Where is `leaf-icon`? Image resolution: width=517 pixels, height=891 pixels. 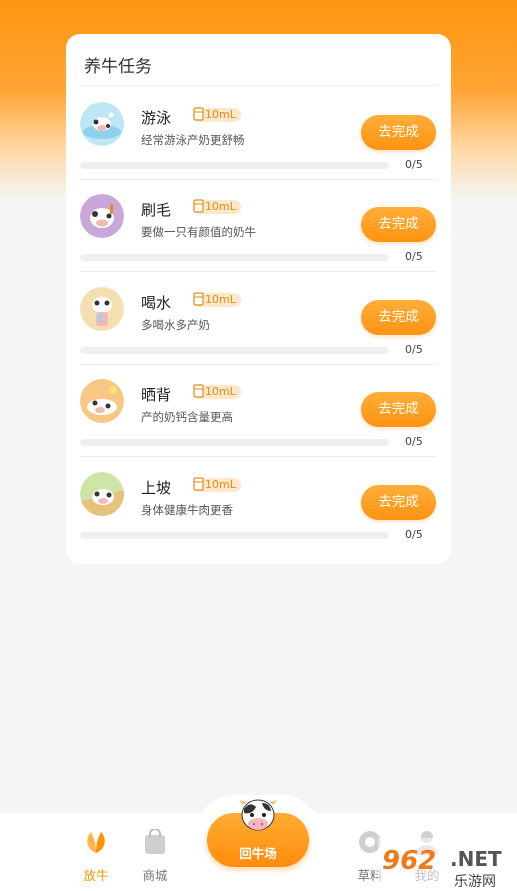
leaf-icon is located at coordinates (96, 842).